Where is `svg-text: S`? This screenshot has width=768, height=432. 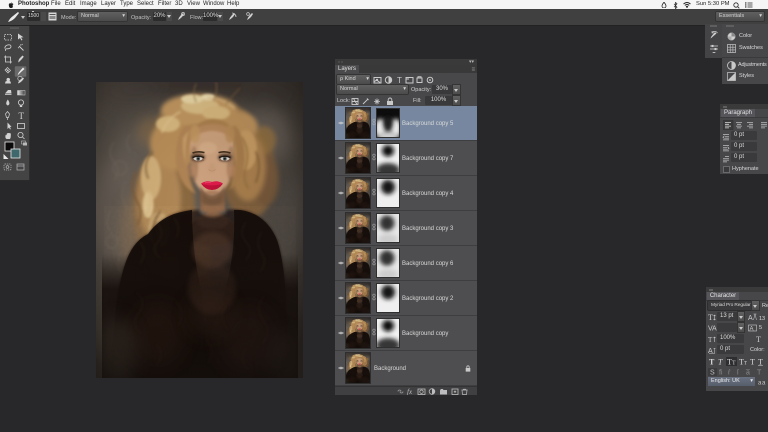 svg-text: S is located at coordinates (712, 373).